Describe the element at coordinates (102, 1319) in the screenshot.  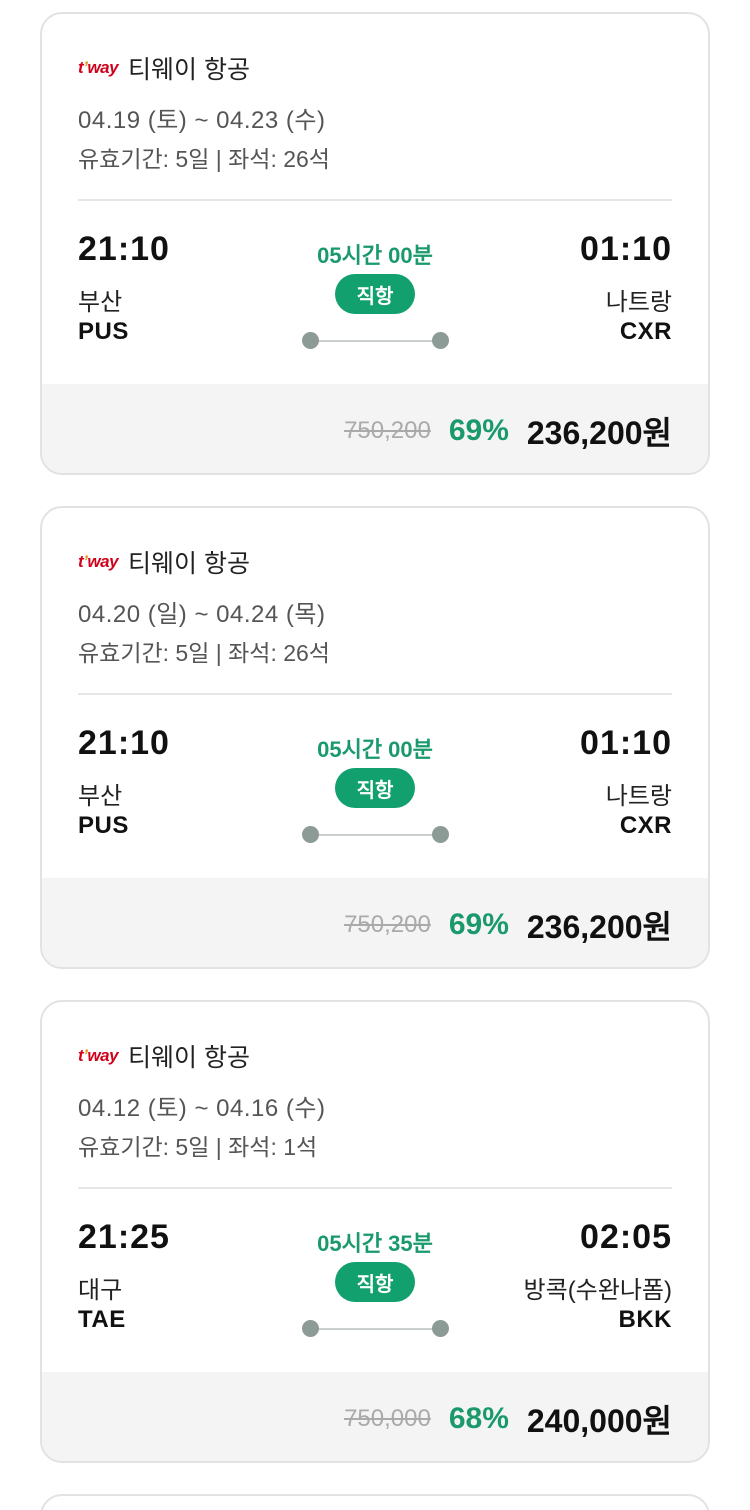
I see `departure-code: TAE` at that location.